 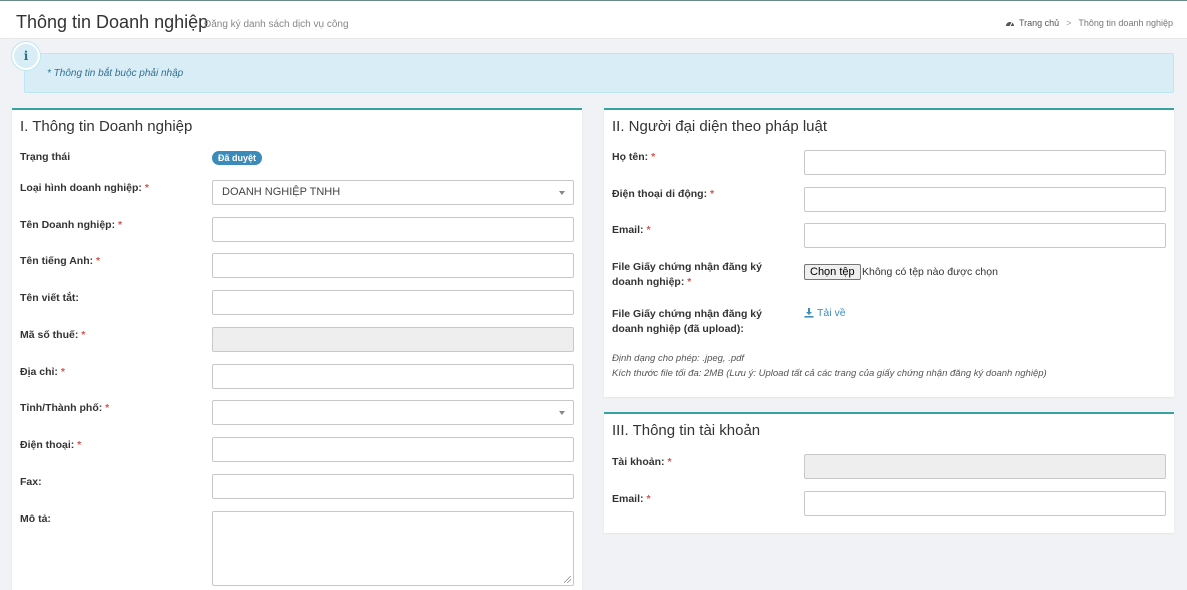 I want to click on business-type-value: DOANH NGHIỆP TNHH, so click(x=281, y=192).